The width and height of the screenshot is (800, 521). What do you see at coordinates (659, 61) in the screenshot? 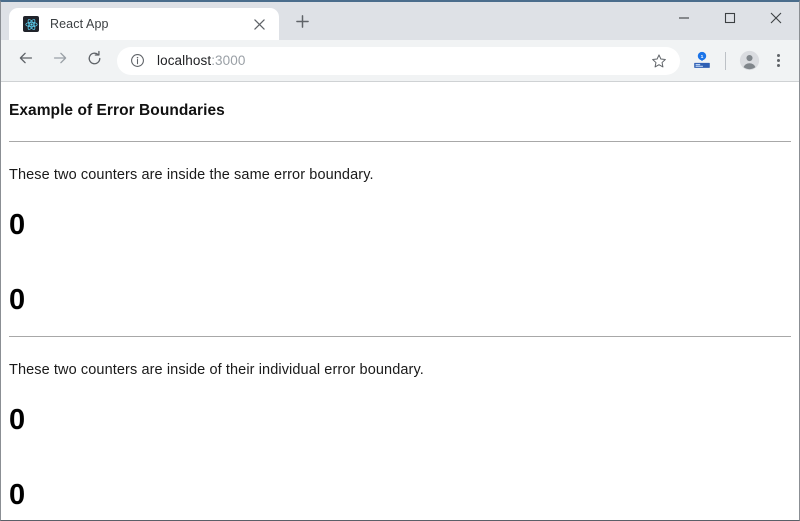
I see `star-icon` at bounding box center [659, 61].